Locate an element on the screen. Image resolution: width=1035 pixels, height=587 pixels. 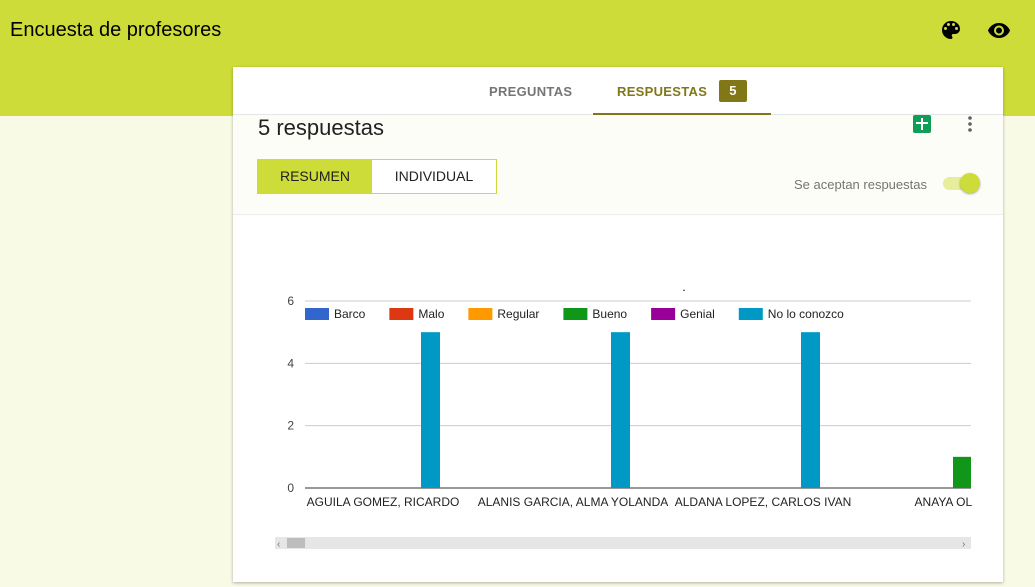
response-count-title: 5 respuestas is located at coordinates (321, 127).